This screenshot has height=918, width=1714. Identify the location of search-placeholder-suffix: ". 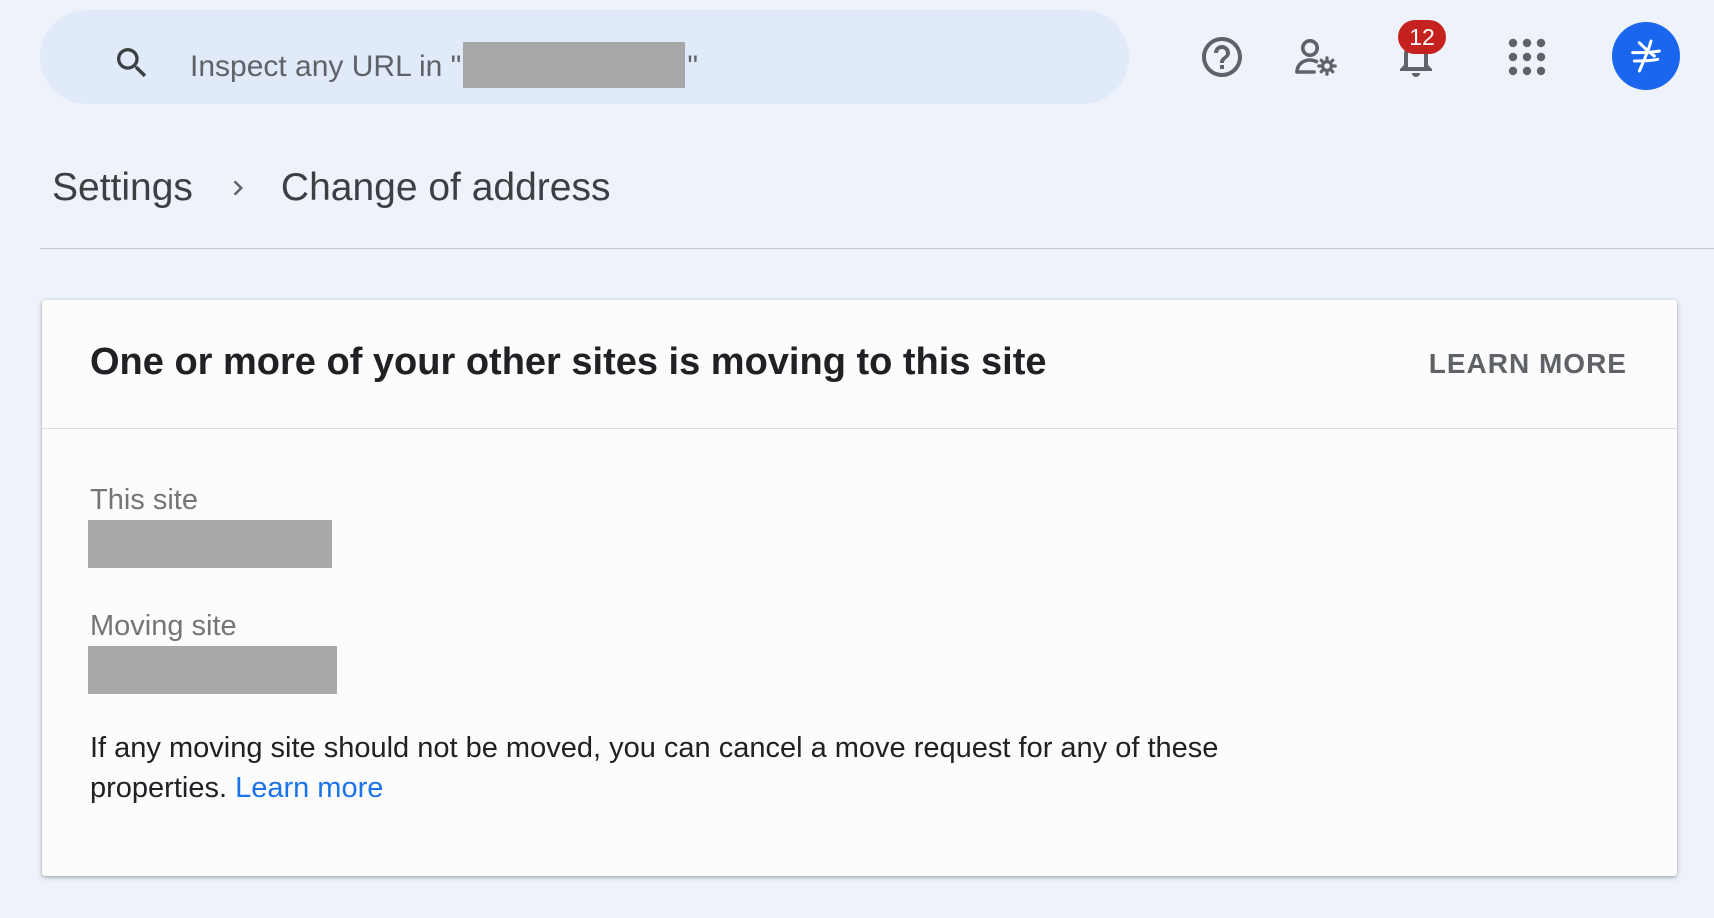
(692, 66).